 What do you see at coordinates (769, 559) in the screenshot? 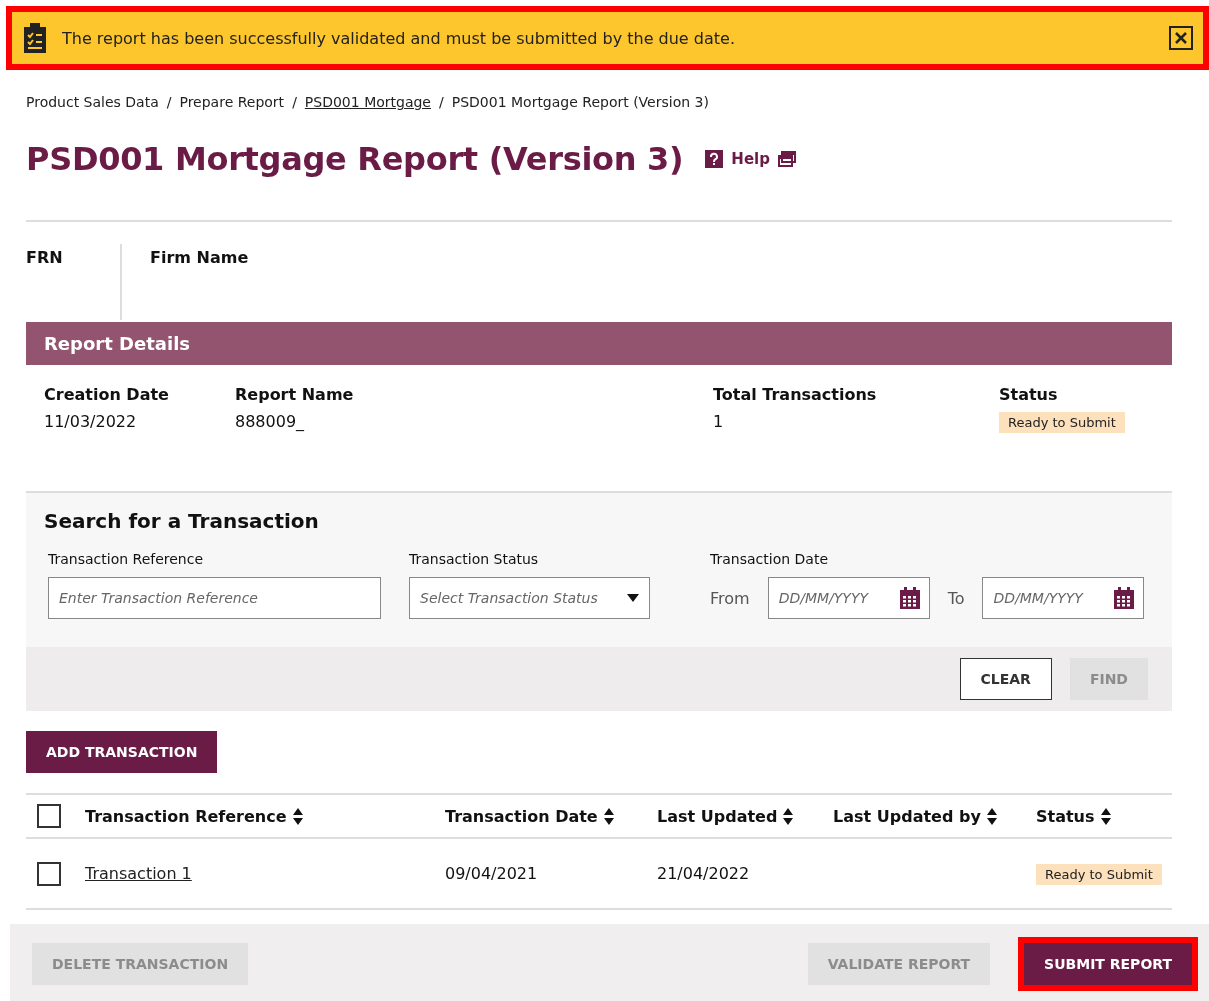
I see `field-label: Transaction Date` at bounding box center [769, 559].